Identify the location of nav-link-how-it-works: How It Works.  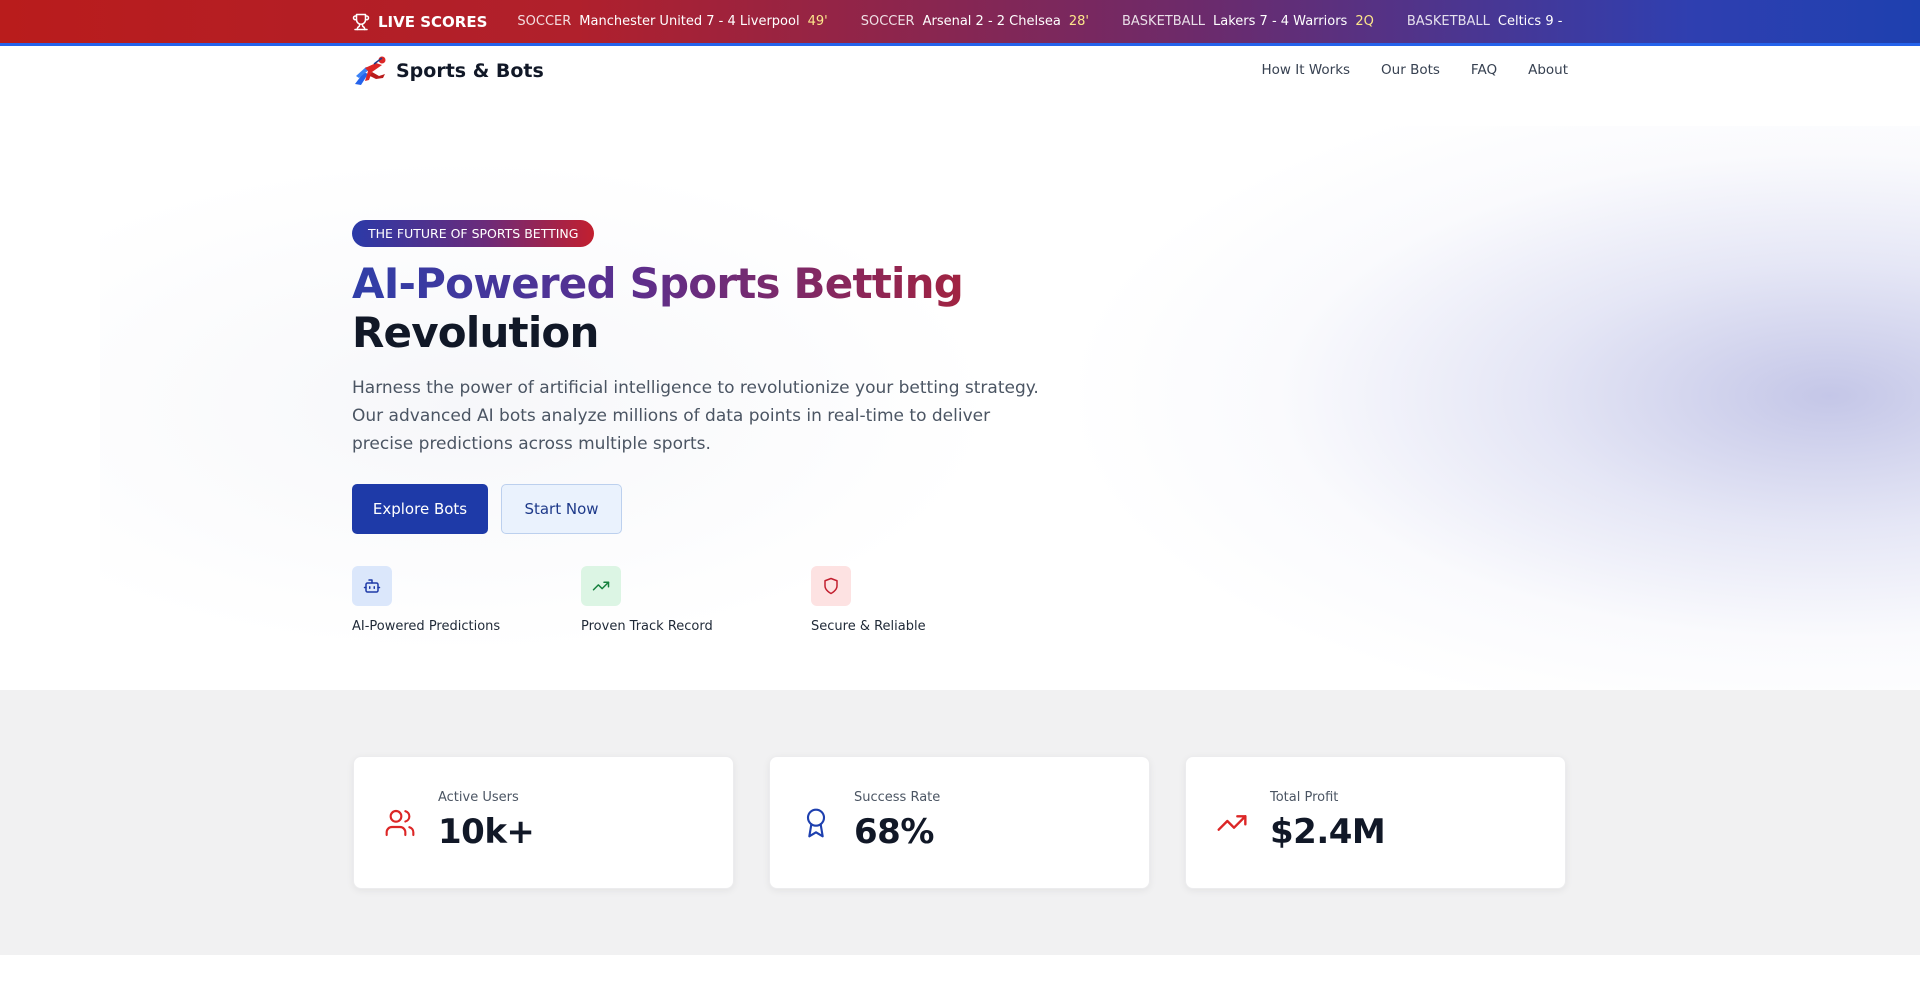
(1306, 70).